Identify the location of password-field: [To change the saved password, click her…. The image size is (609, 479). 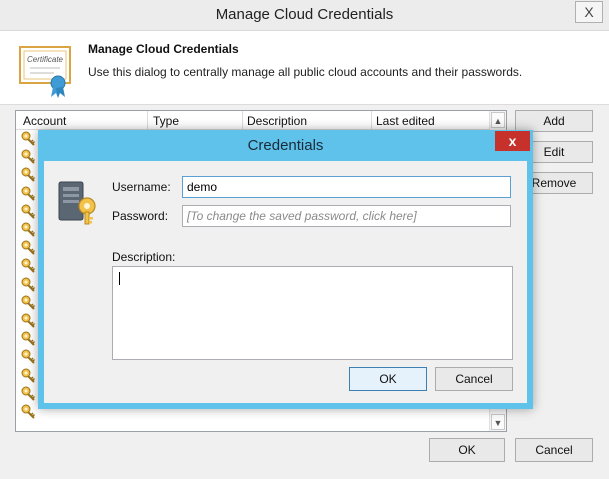
(346, 216).